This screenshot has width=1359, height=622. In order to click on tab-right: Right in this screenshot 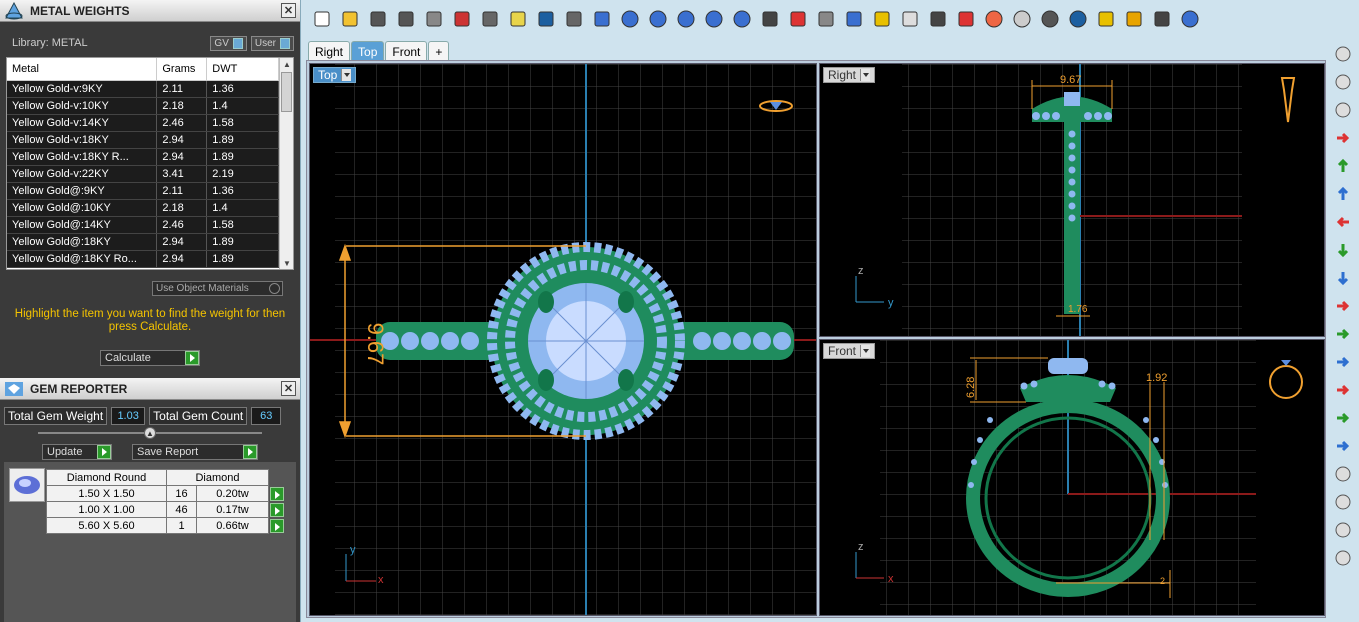, I will do `click(329, 51)`.